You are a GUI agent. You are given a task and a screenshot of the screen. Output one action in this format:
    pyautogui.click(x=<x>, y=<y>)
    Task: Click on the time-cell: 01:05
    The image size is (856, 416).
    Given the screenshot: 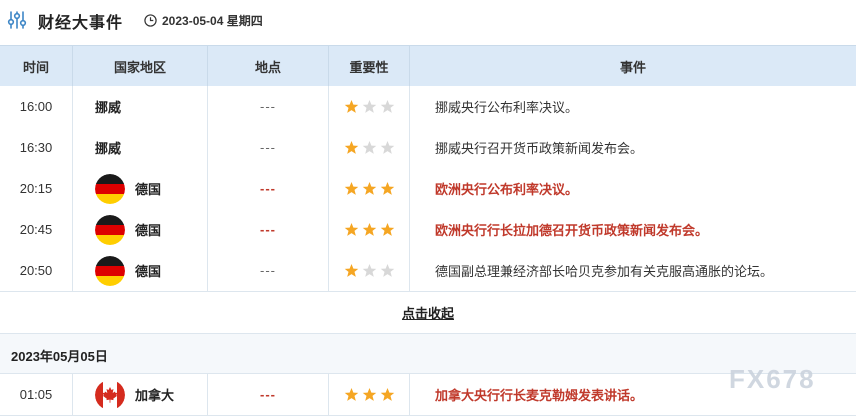 What is the action you would take?
    pyautogui.click(x=36, y=394)
    